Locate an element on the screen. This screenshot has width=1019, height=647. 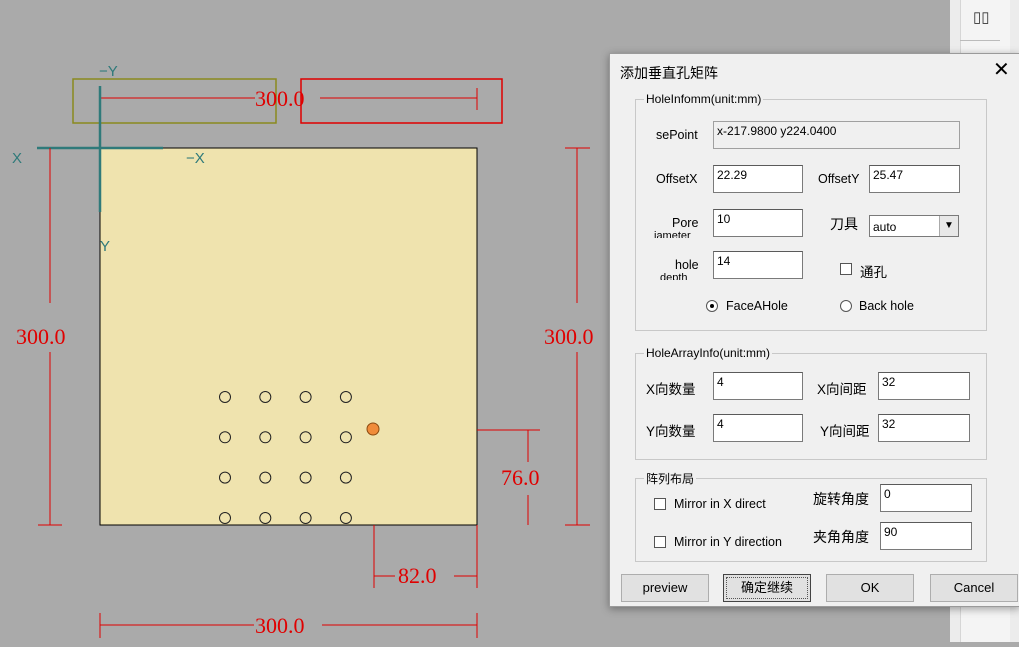
insertion-point-marker is located at coordinates (373, 429).